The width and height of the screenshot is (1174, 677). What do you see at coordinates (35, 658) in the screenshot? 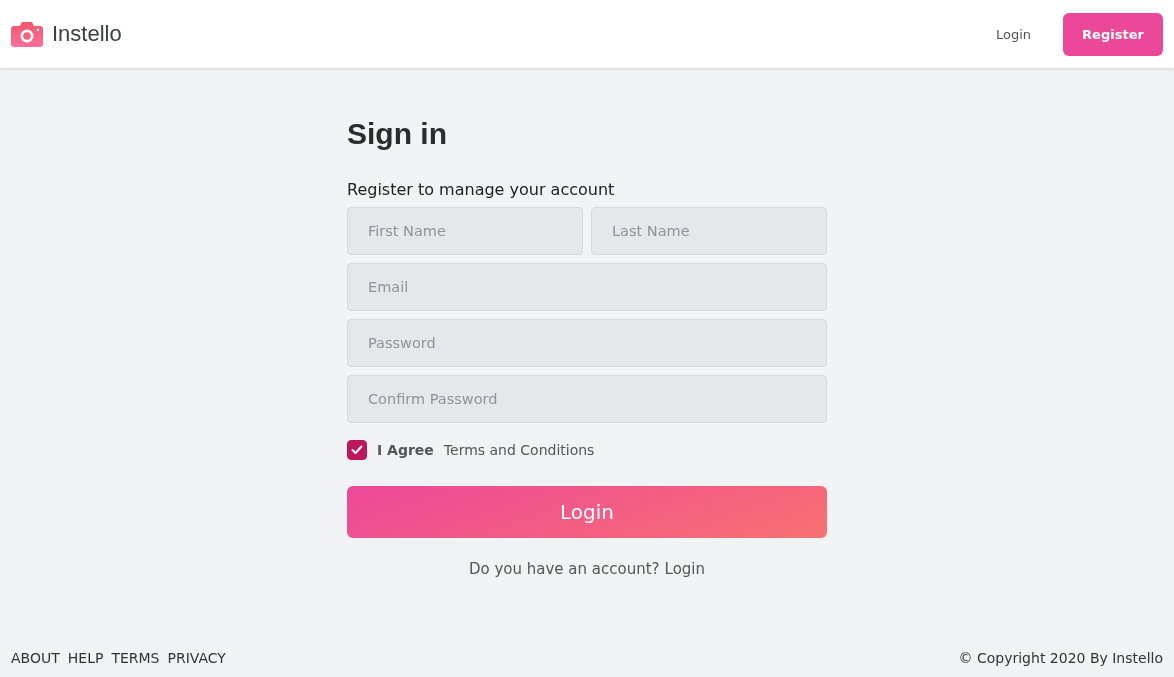
I see `footer-link: ABOUT` at bounding box center [35, 658].